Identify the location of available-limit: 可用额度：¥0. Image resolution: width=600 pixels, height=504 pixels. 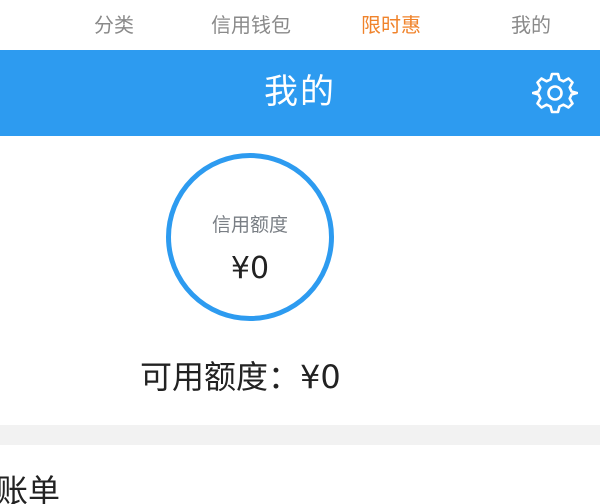
(240, 377).